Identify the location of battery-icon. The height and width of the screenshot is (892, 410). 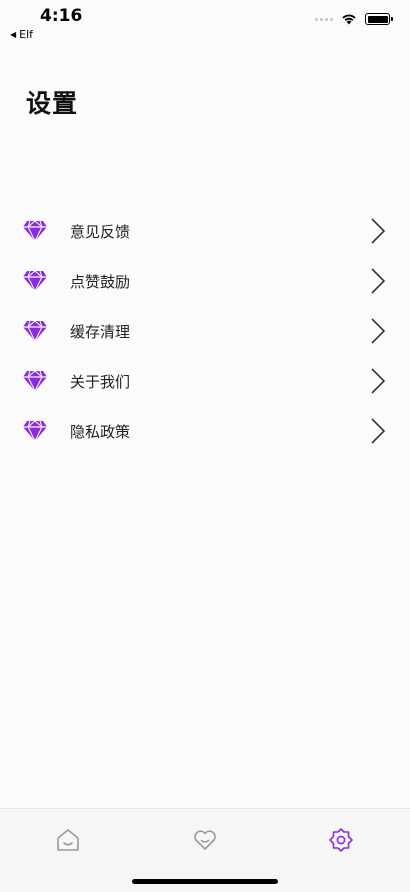
(379, 19).